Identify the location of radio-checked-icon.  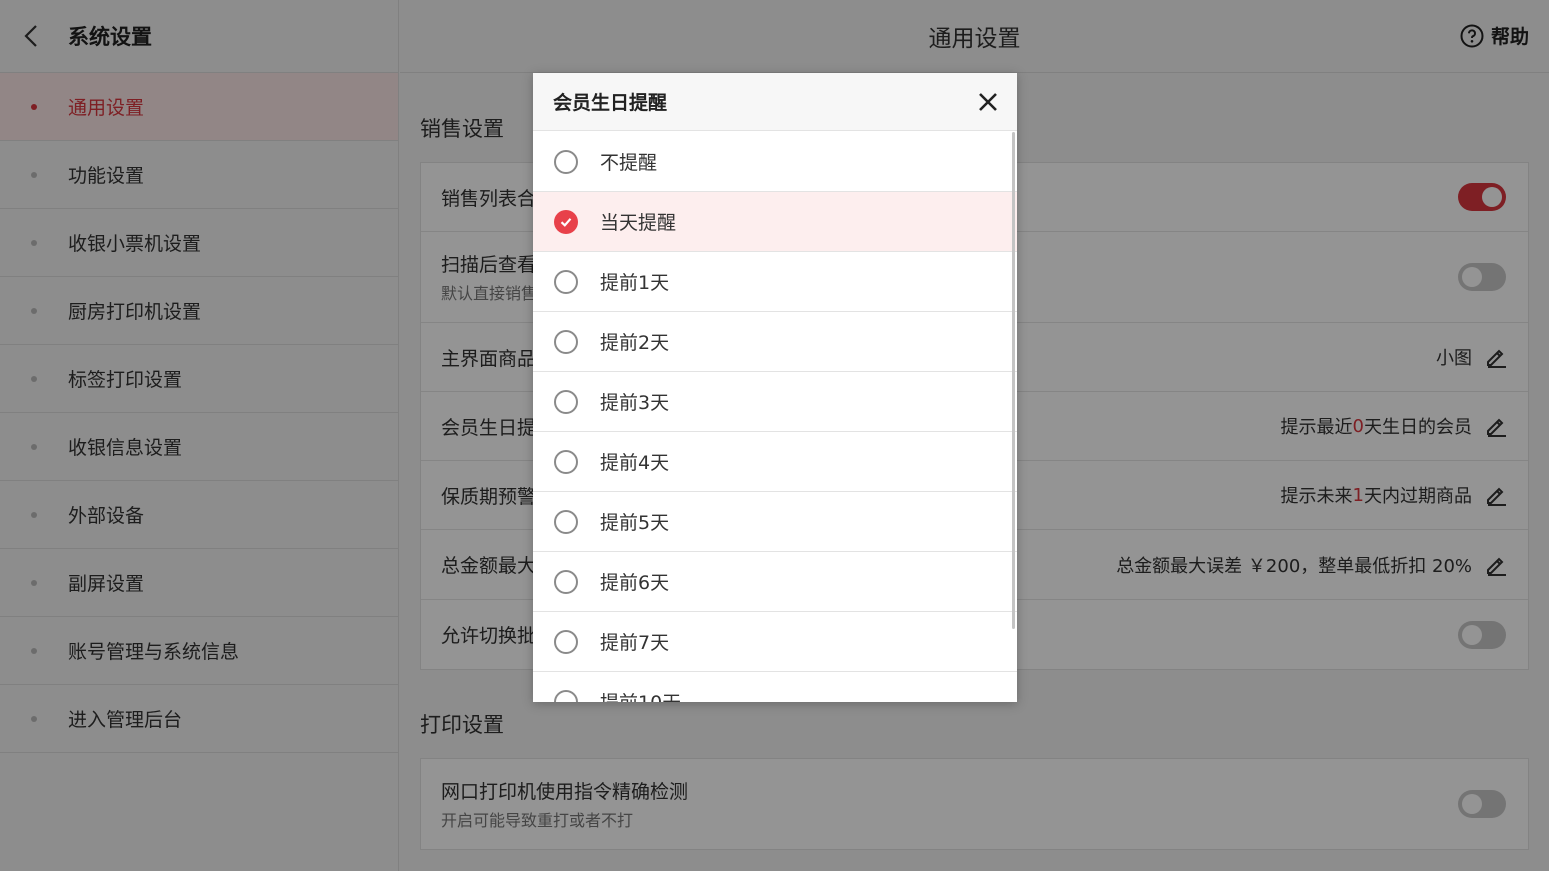
(566, 221).